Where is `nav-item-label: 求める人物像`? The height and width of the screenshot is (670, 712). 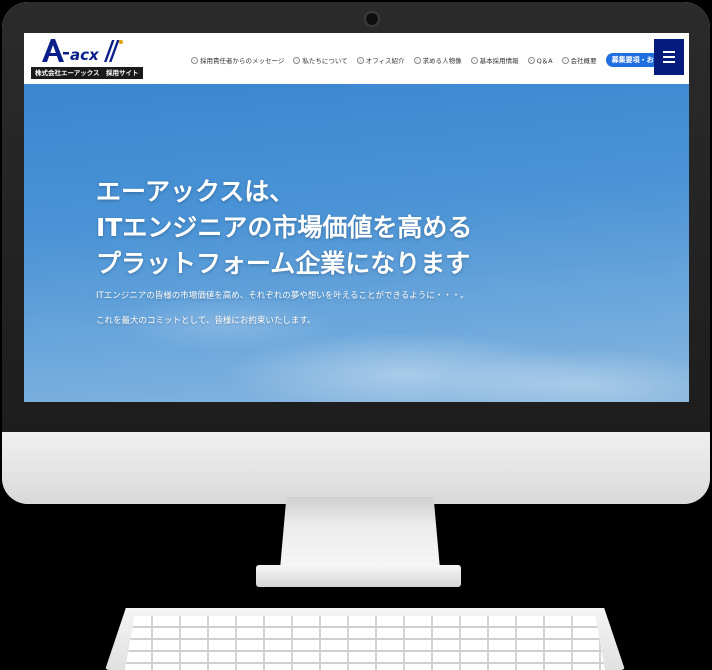 nav-item-label: 求める人物像 is located at coordinates (442, 61).